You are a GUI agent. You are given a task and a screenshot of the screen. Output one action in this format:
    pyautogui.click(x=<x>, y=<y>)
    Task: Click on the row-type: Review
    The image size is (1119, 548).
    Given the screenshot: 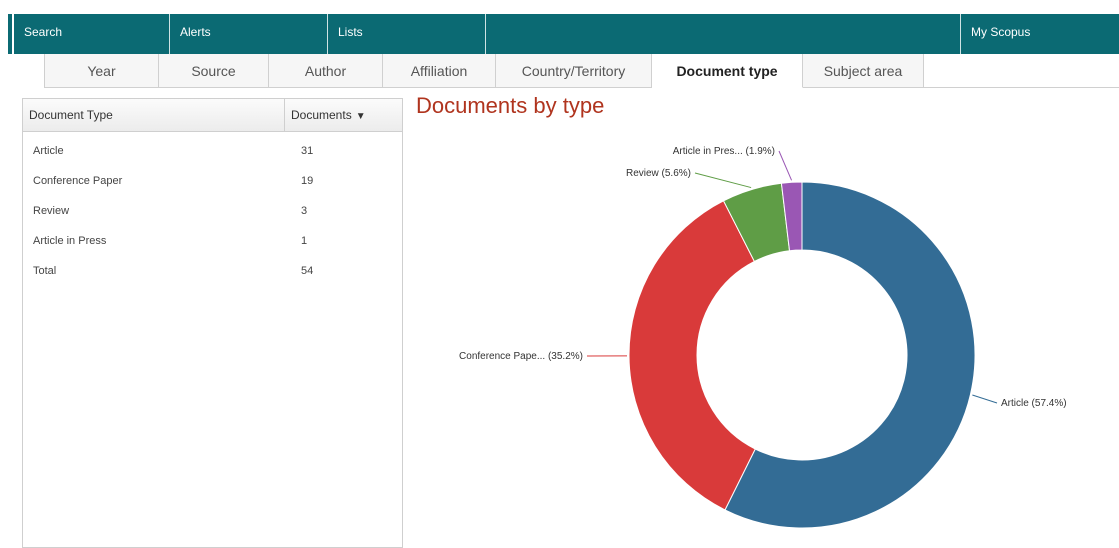 What is the action you would take?
    pyautogui.click(x=154, y=211)
    